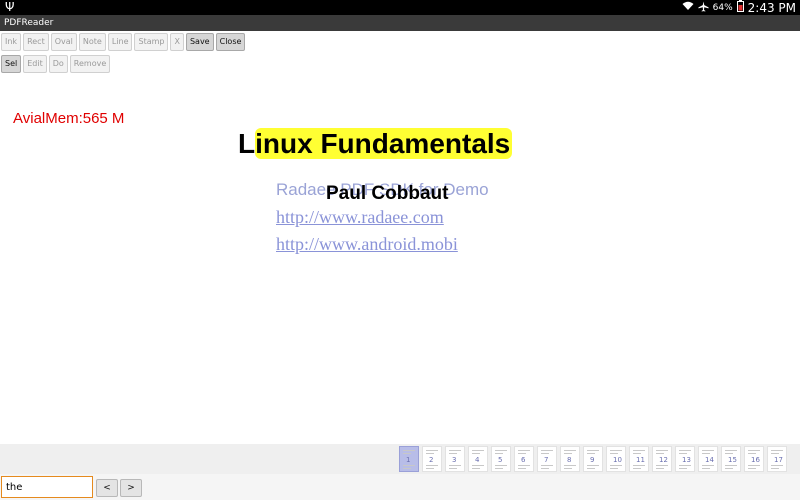 This screenshot has height=500, width=800. What do you see at coordinates (400, 23) in the screenshot?
I see `app-title-bar: PDFReader` at bounding box center [400, 23].